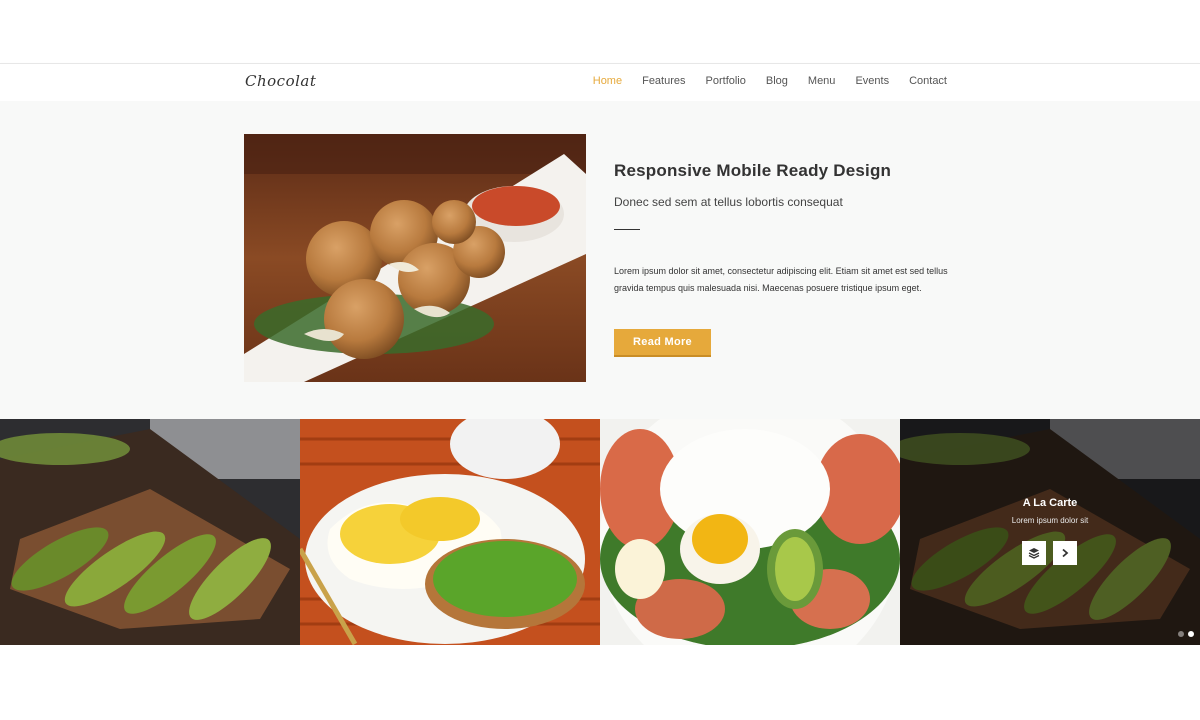  I want to click on chevron-right-icon, so click(1065, 553).